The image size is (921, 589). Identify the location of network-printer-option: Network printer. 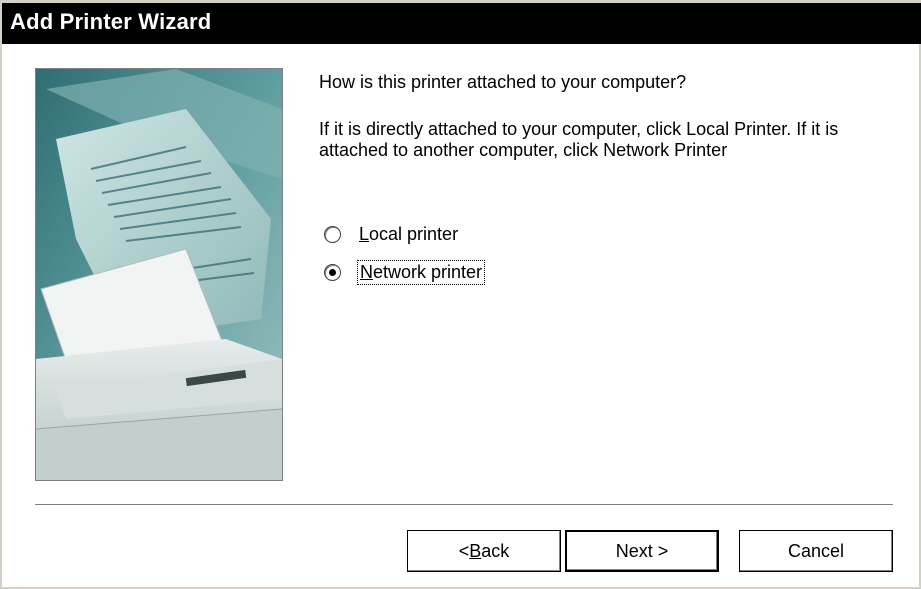
(405, 272).